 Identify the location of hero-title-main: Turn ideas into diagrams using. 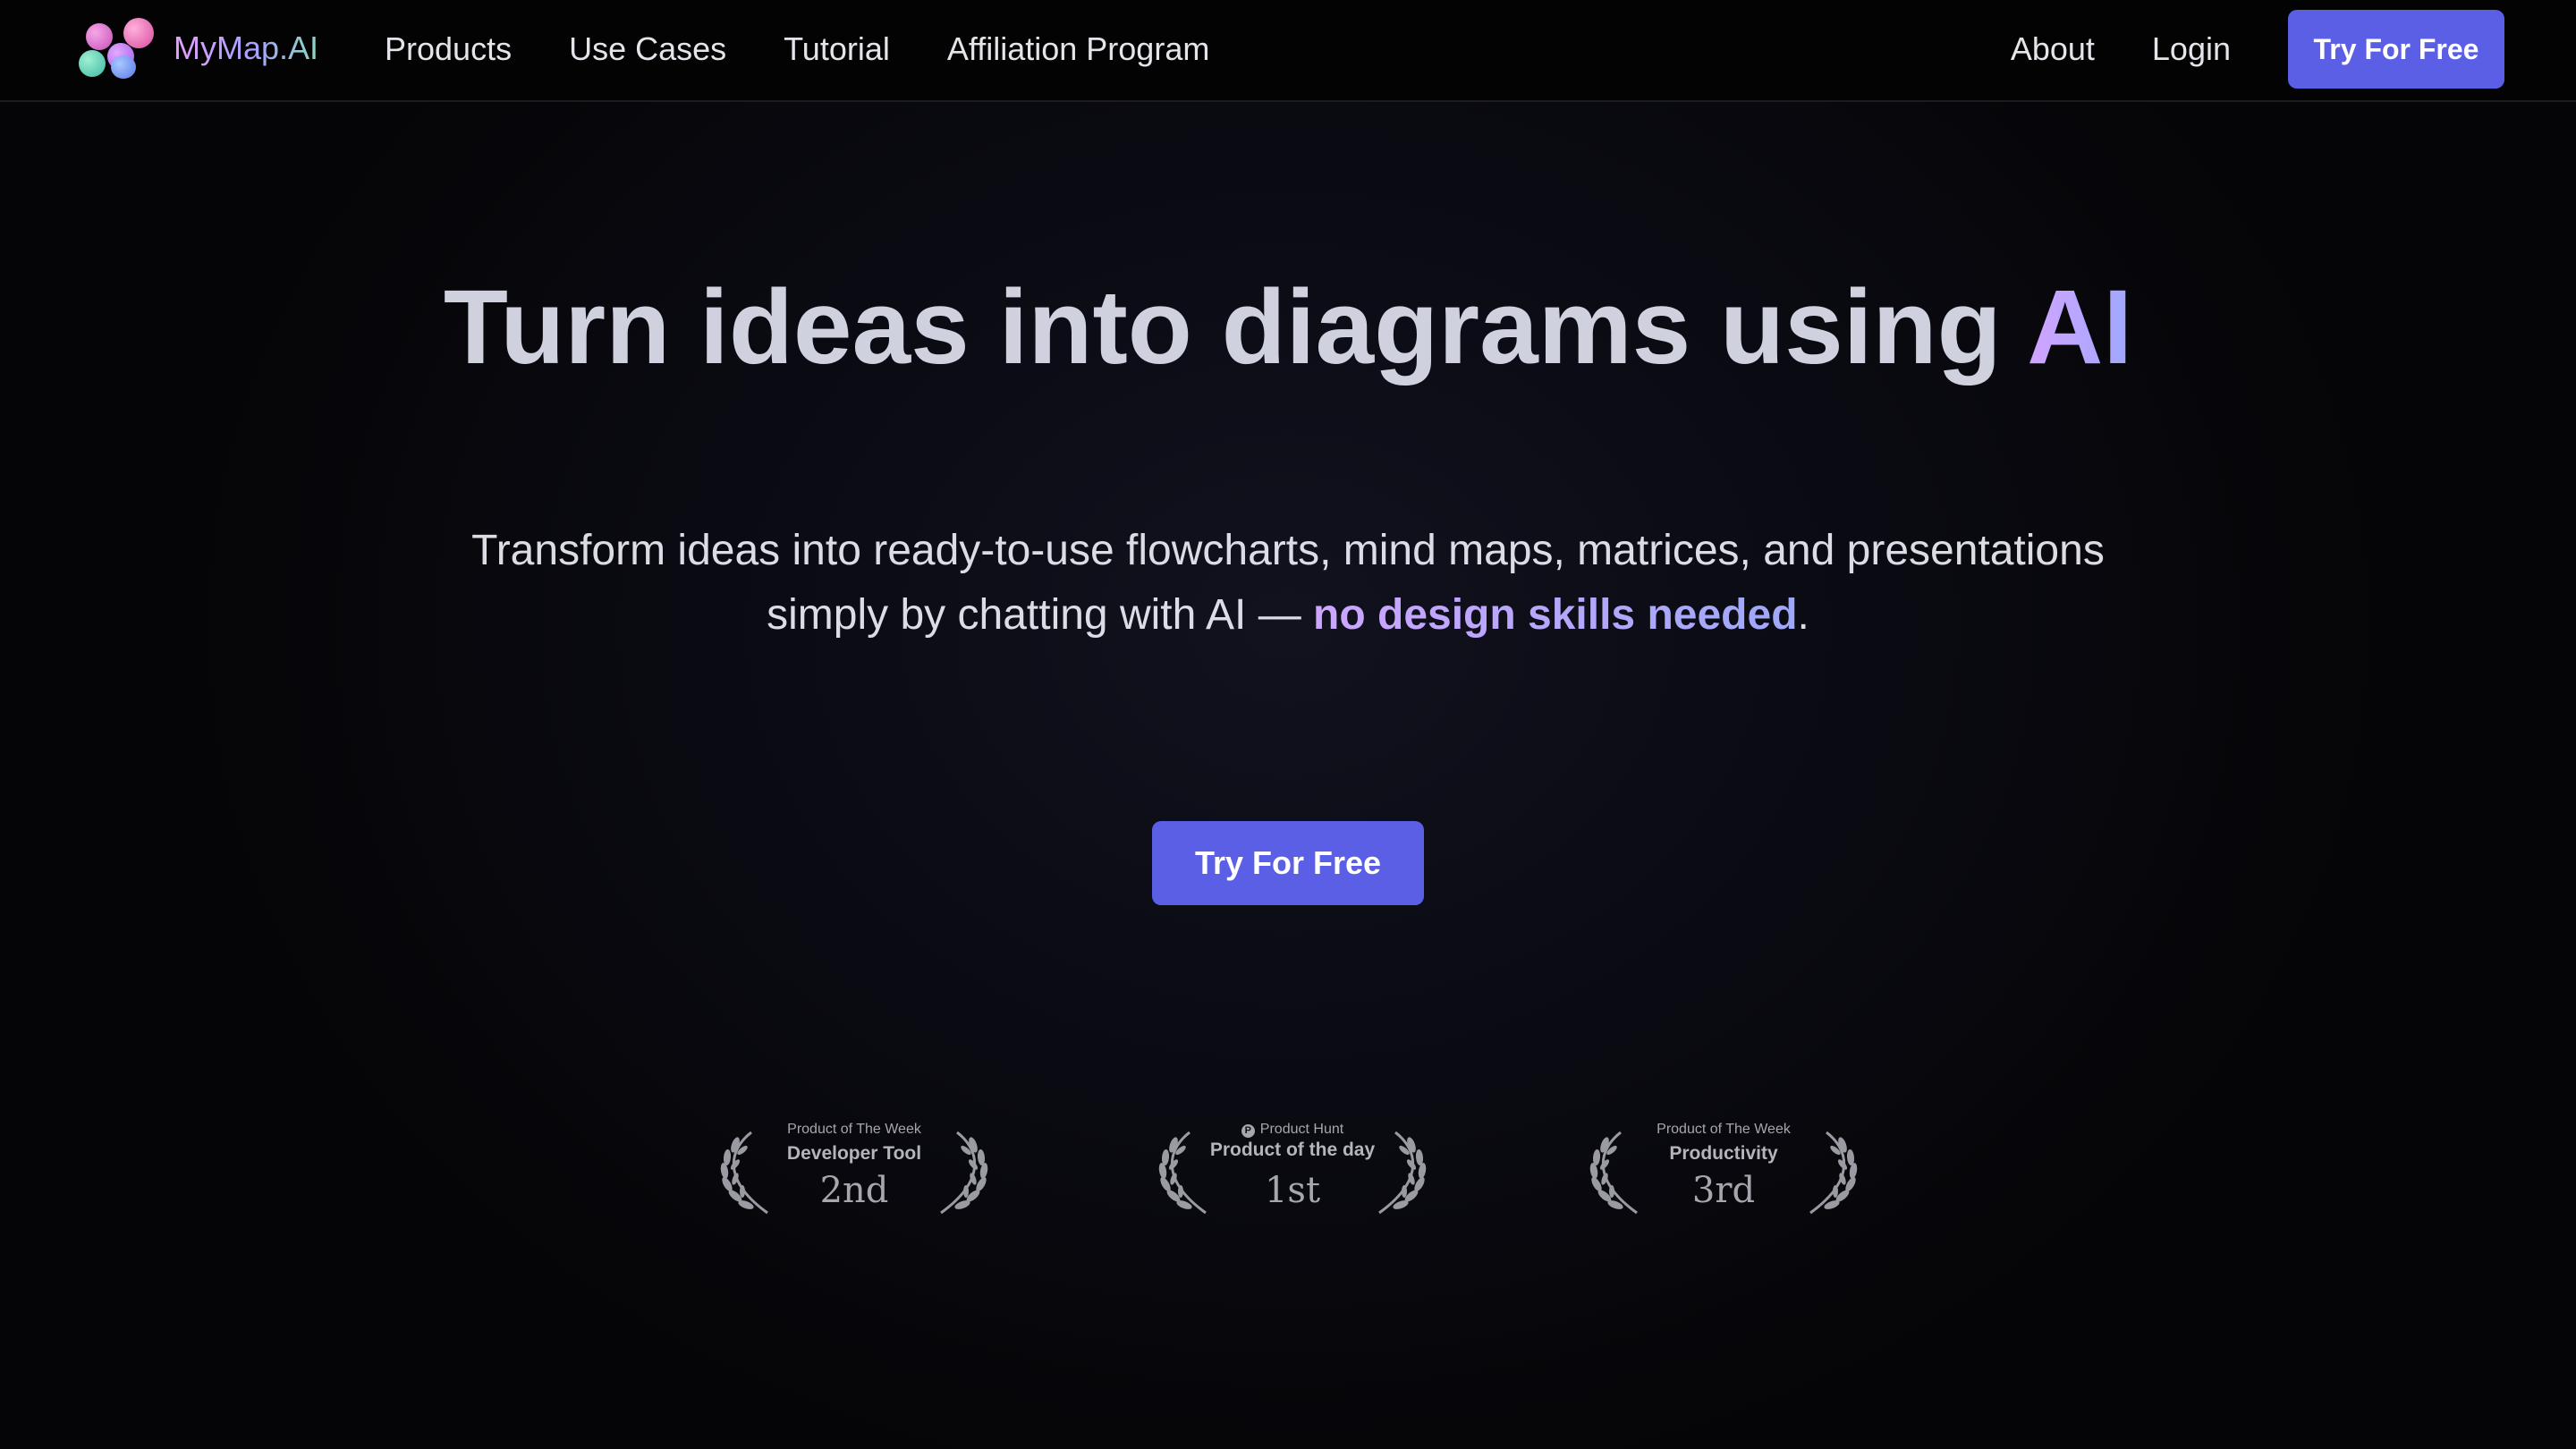
(1235, 327).